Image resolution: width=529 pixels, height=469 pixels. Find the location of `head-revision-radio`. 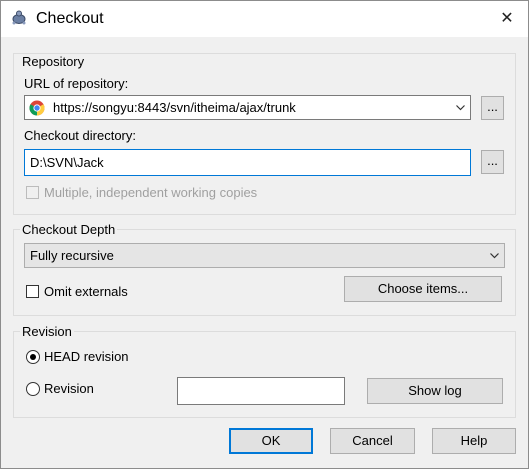

head-revision-radio is located at coordinates (33, 357).